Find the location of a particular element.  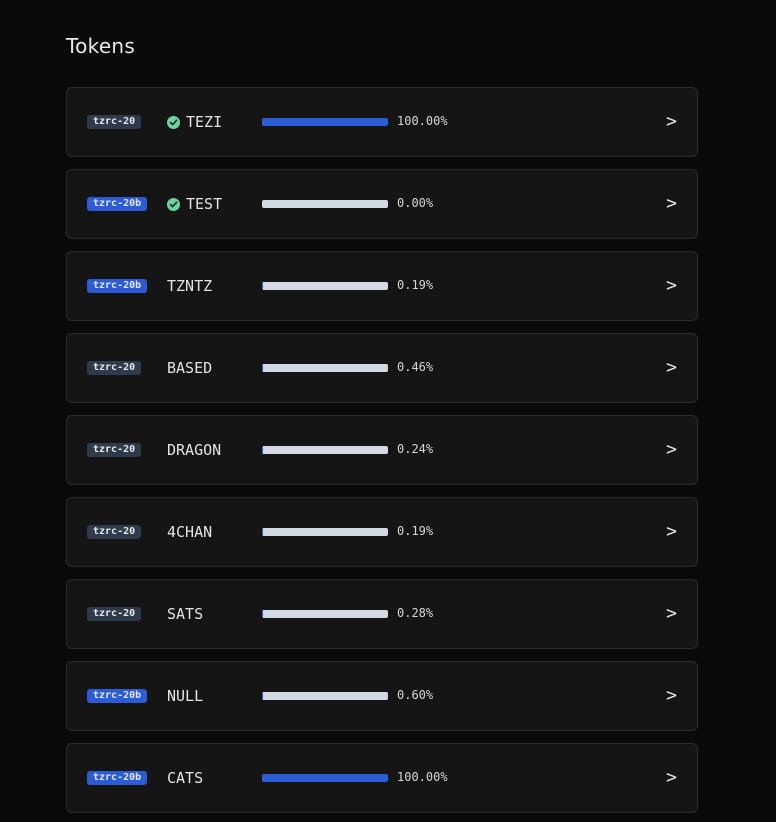

token-name: BASED is located at coordinates (189, 368).